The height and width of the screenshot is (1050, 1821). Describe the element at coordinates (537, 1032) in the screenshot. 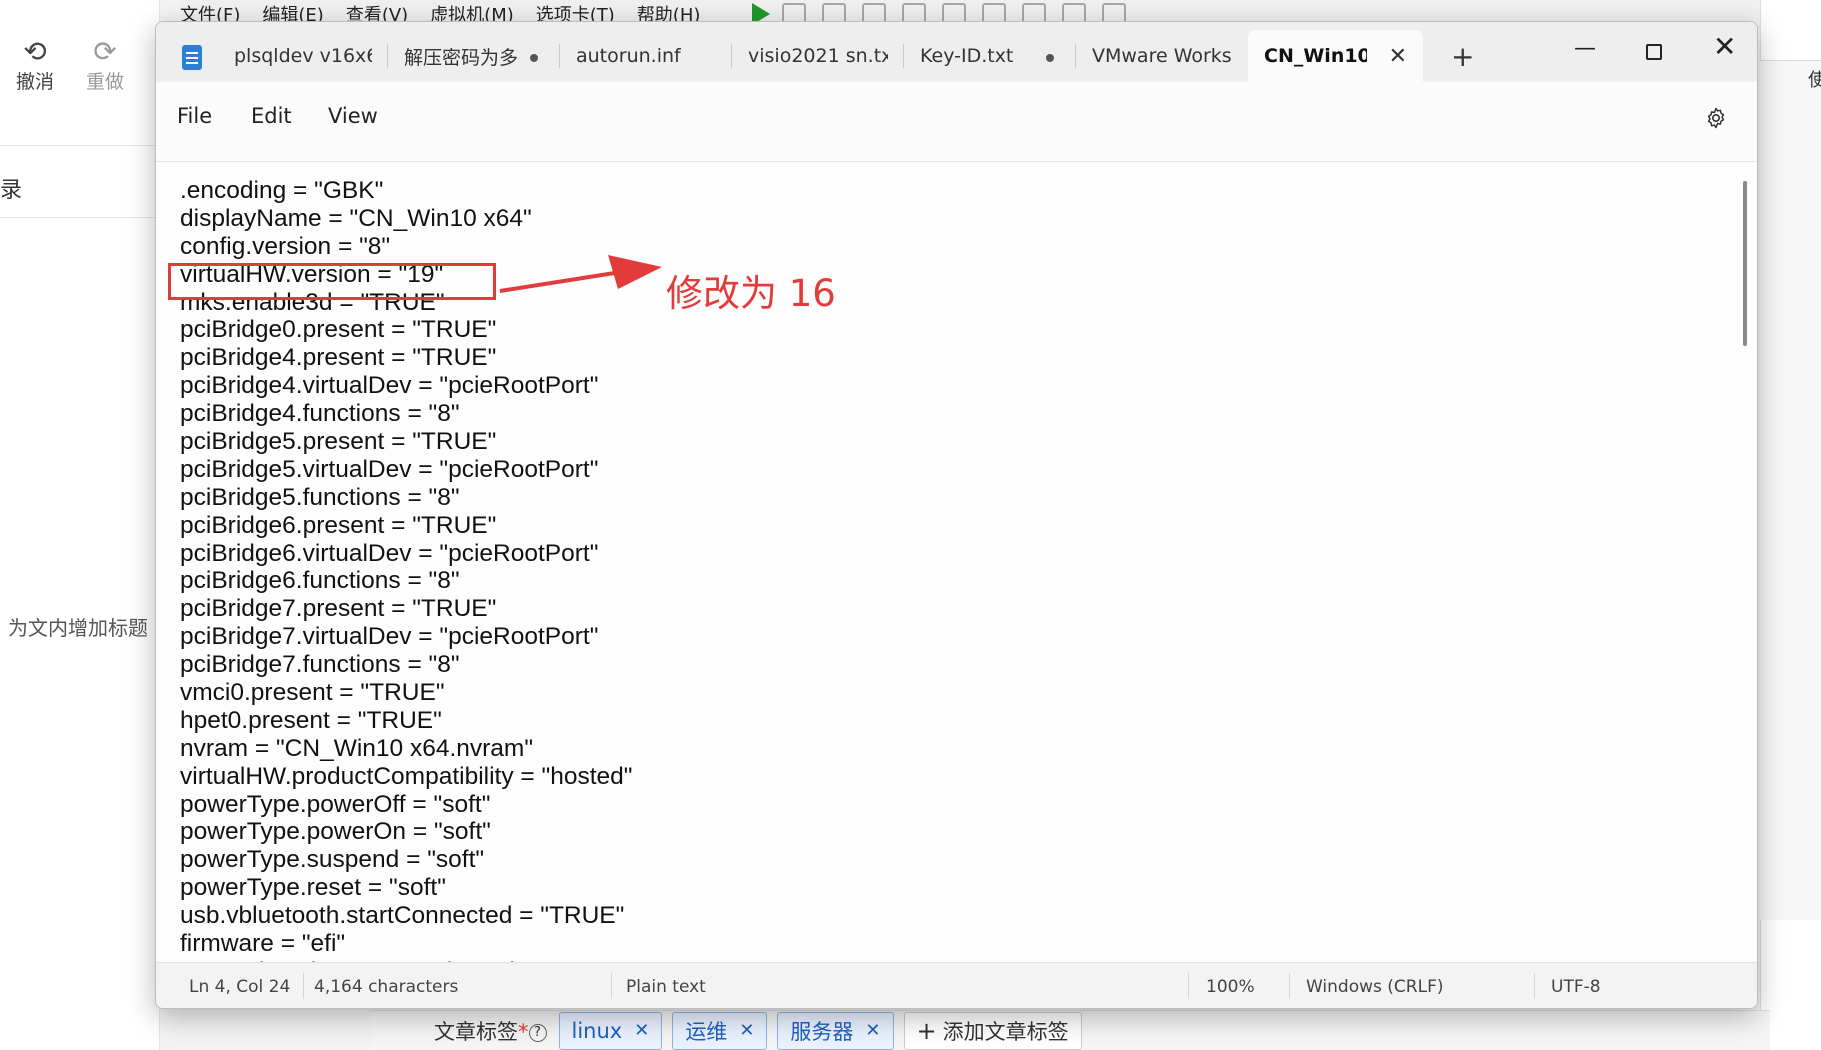

I see `help-icon: ?` at that location.